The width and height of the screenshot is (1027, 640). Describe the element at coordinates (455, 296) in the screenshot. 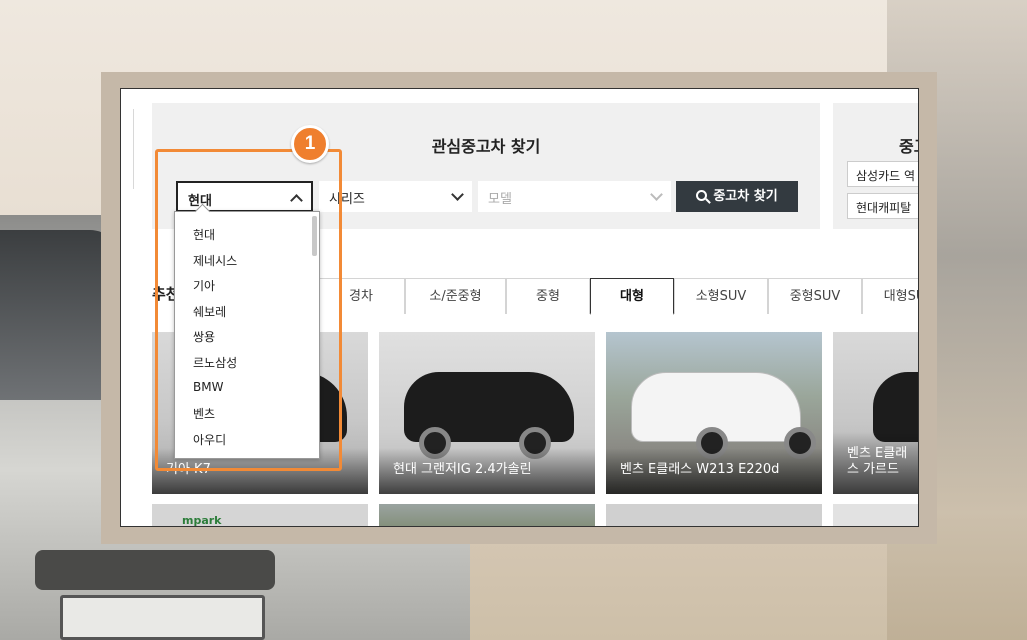

I see `tab-small-mid: 소/준중형` at that location.